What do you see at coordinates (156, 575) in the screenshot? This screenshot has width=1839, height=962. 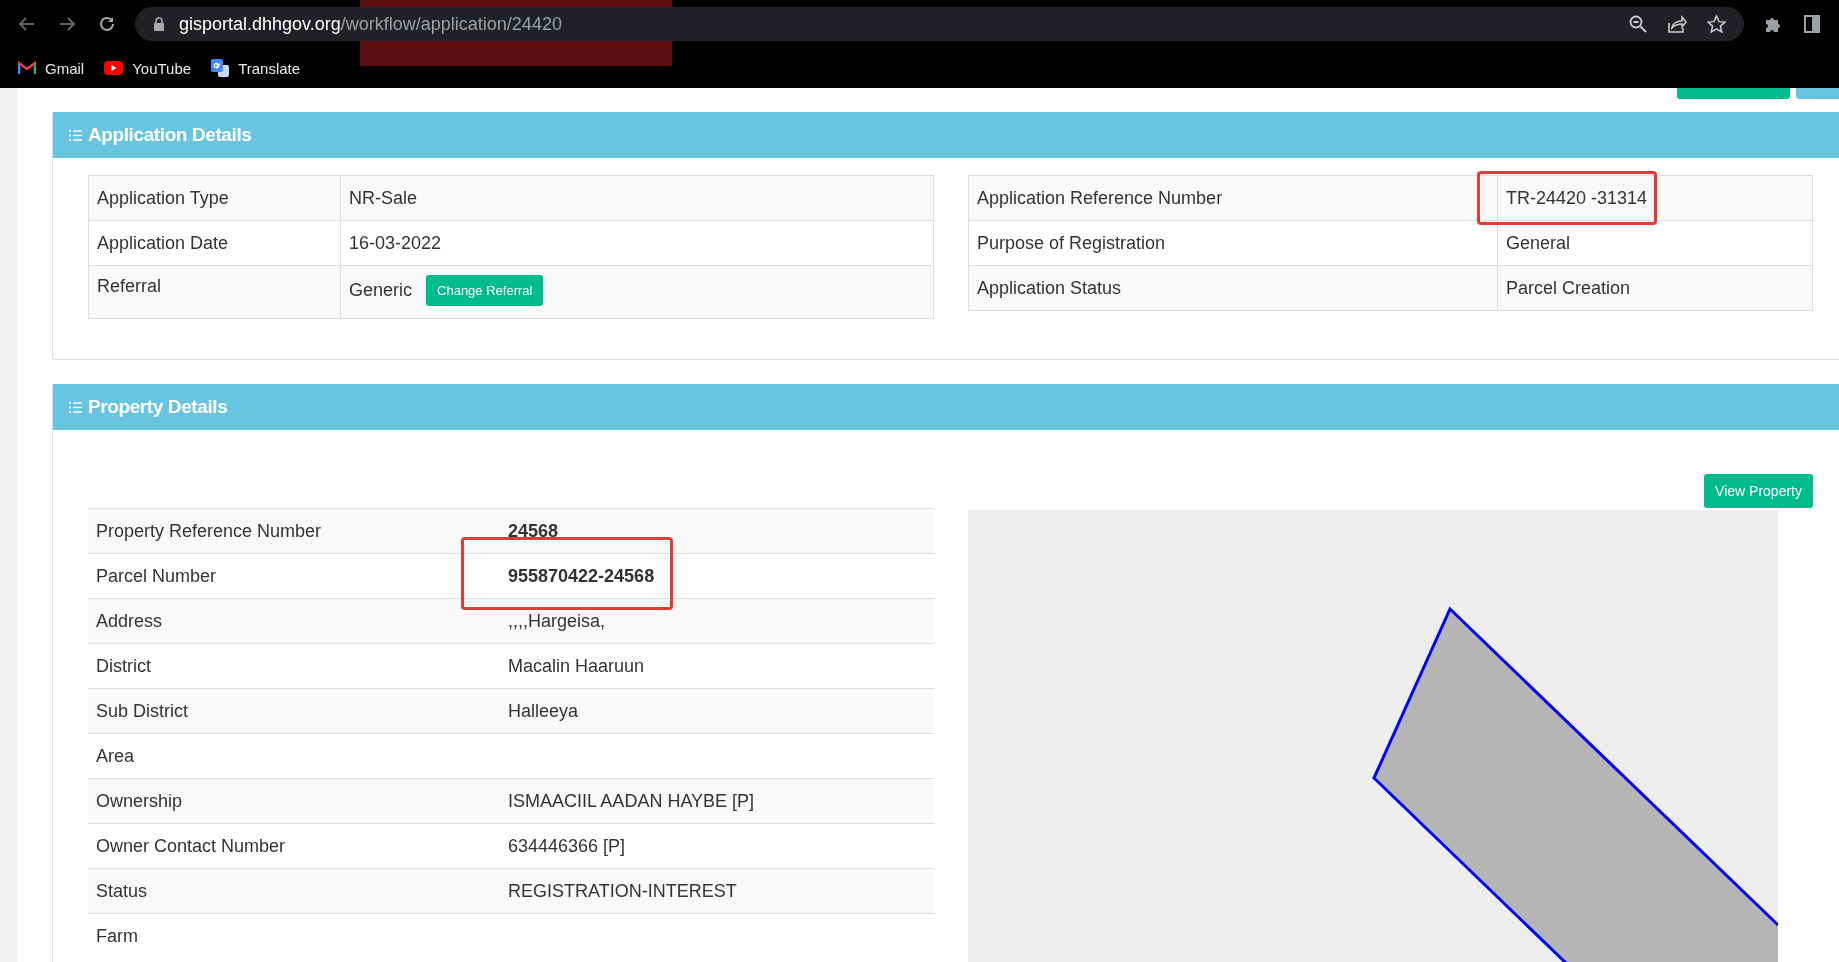 I see `field-label: Parcel Number` at bounding box center [156, 575].